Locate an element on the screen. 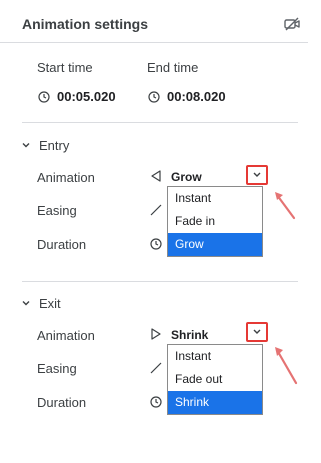  entry-easing-label: Easing is located at coordinates (57, 210).